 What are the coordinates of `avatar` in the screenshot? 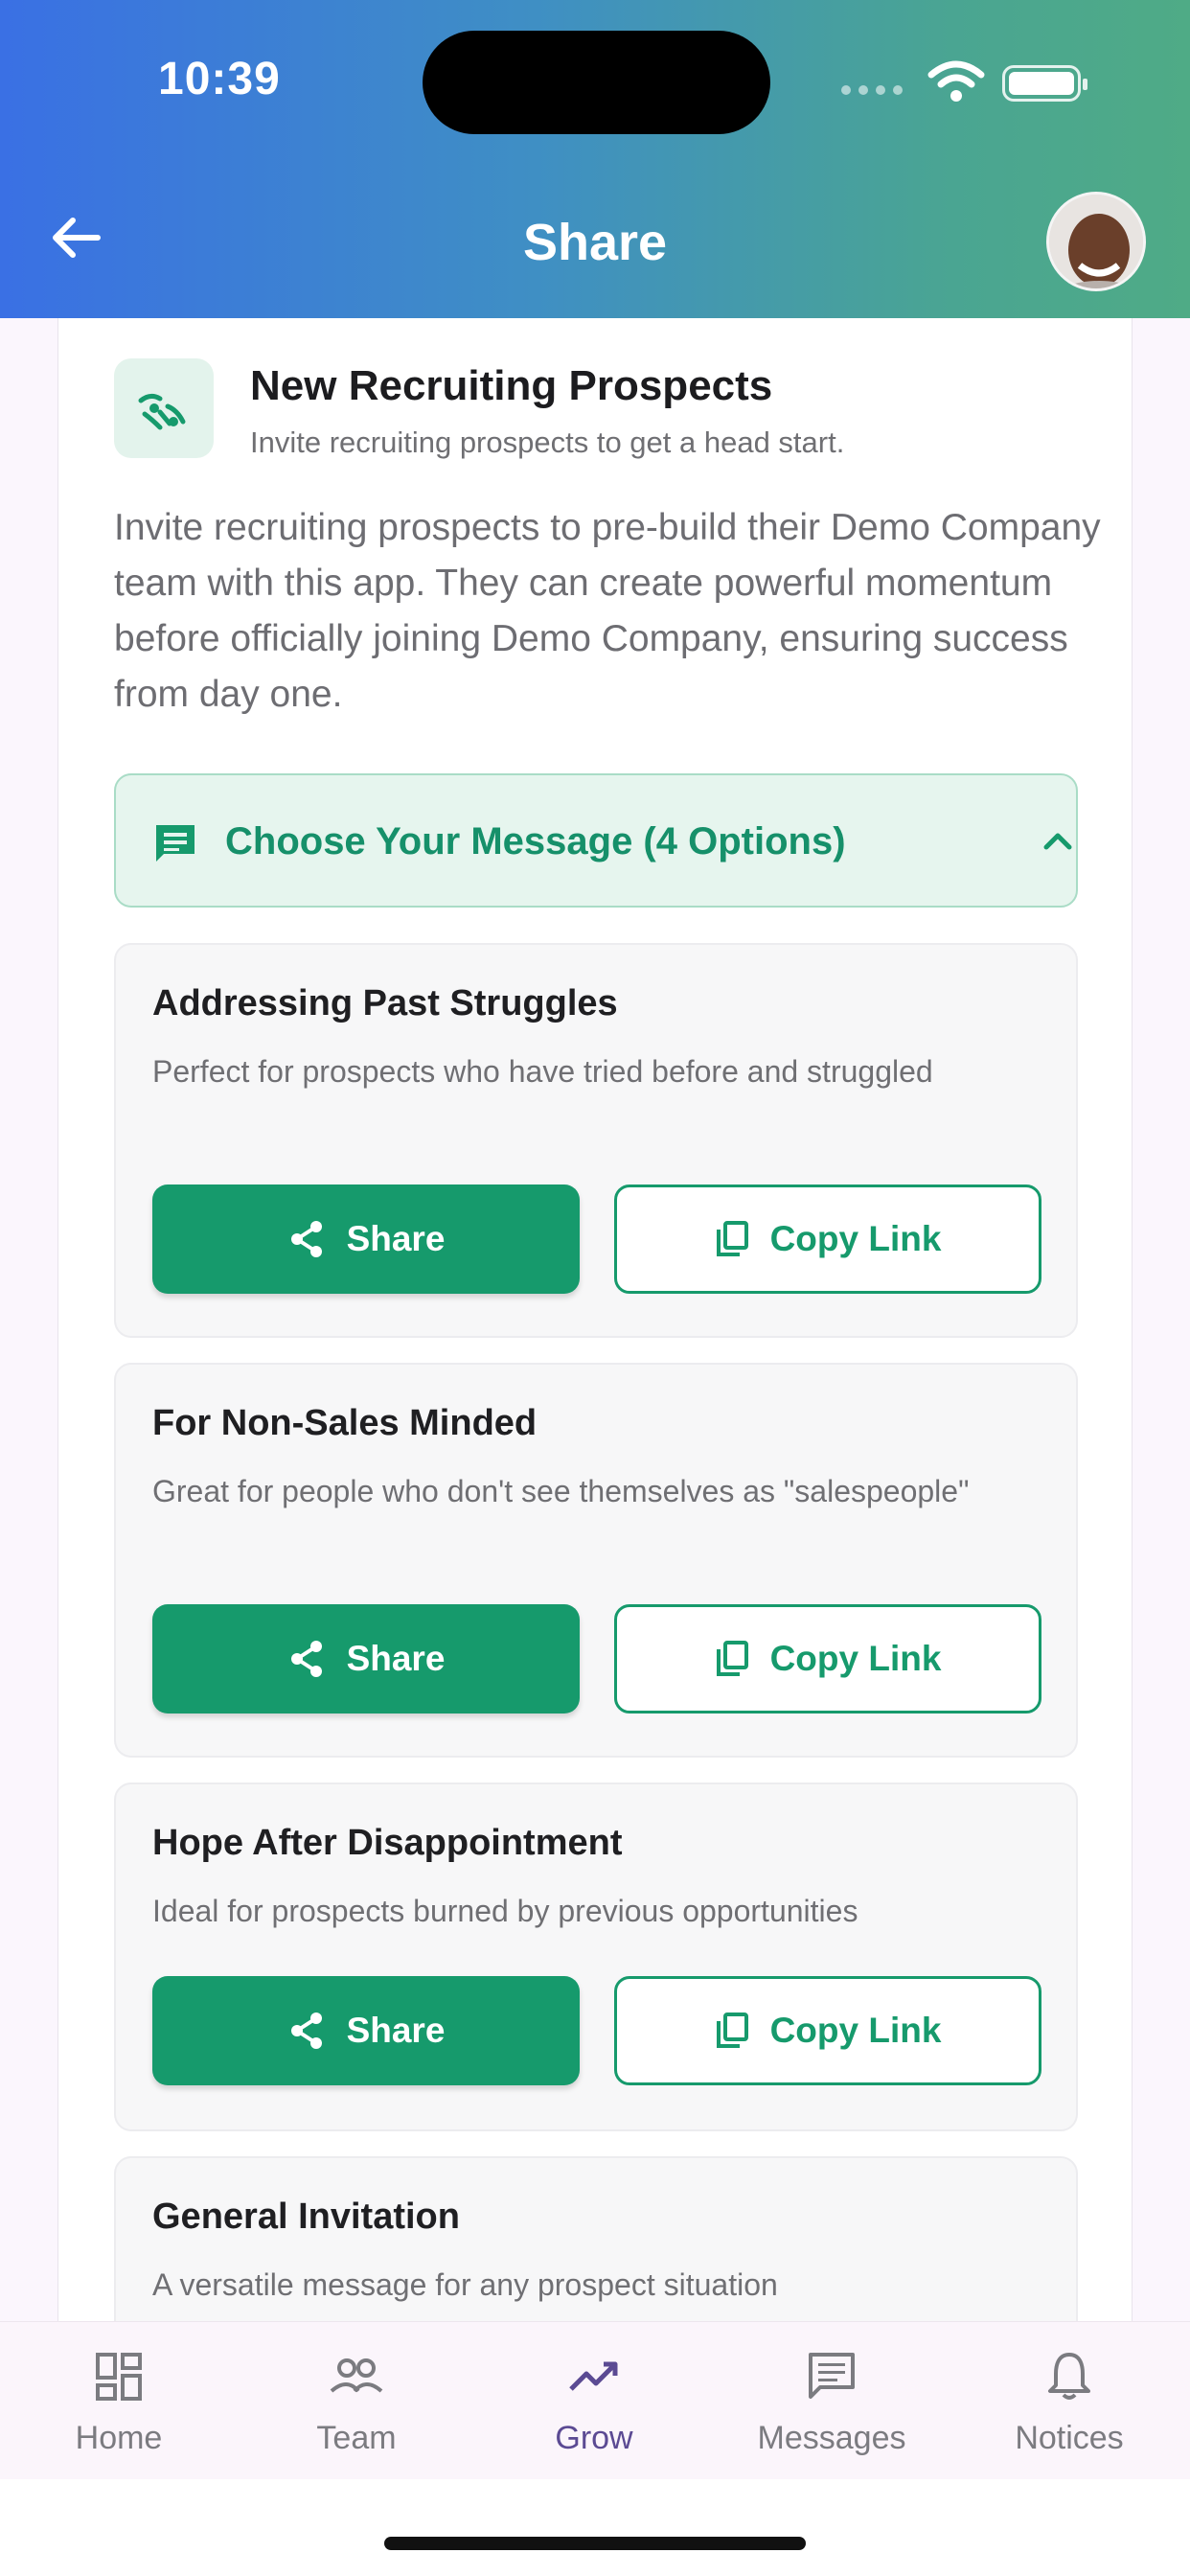 It's located at (1096, 241).